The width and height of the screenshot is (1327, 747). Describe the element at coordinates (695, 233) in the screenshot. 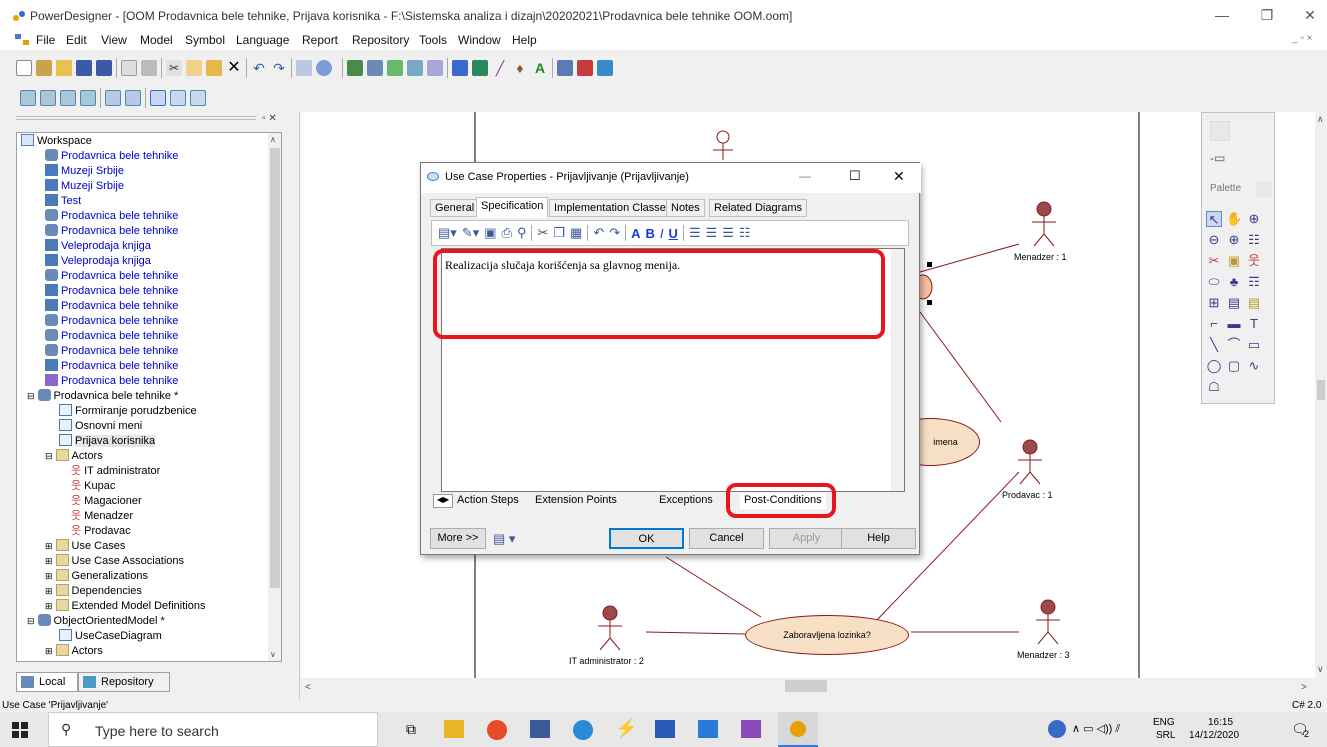

I see `align-left-icon: ☰` at that location.